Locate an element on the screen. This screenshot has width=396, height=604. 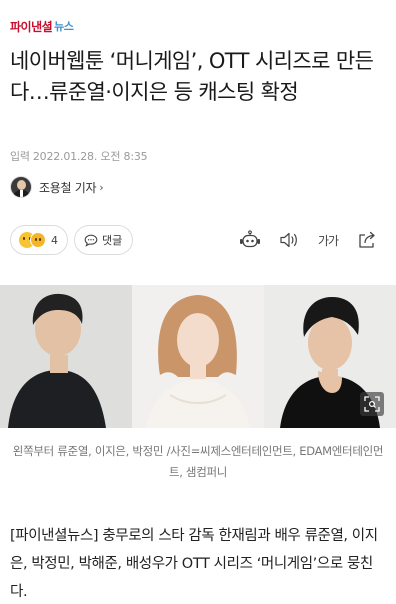
tts-button is located at coordinates (250, 240).